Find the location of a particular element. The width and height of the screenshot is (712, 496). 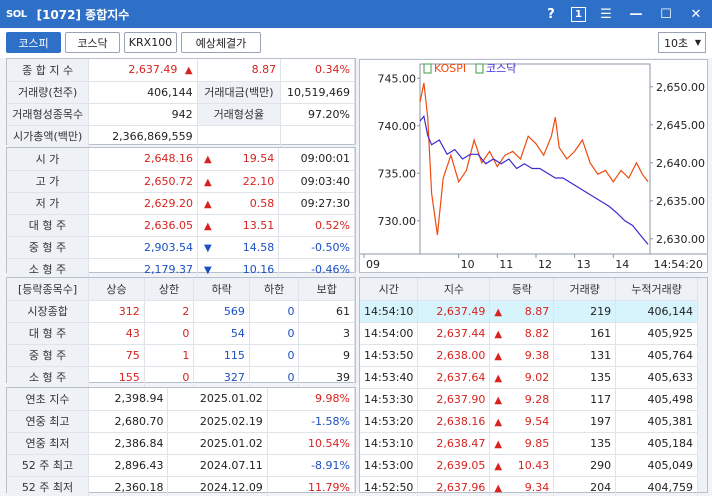

tick-row: 14:53:402,637.64 9.02135405,633 is located at coordinates (529, 377).